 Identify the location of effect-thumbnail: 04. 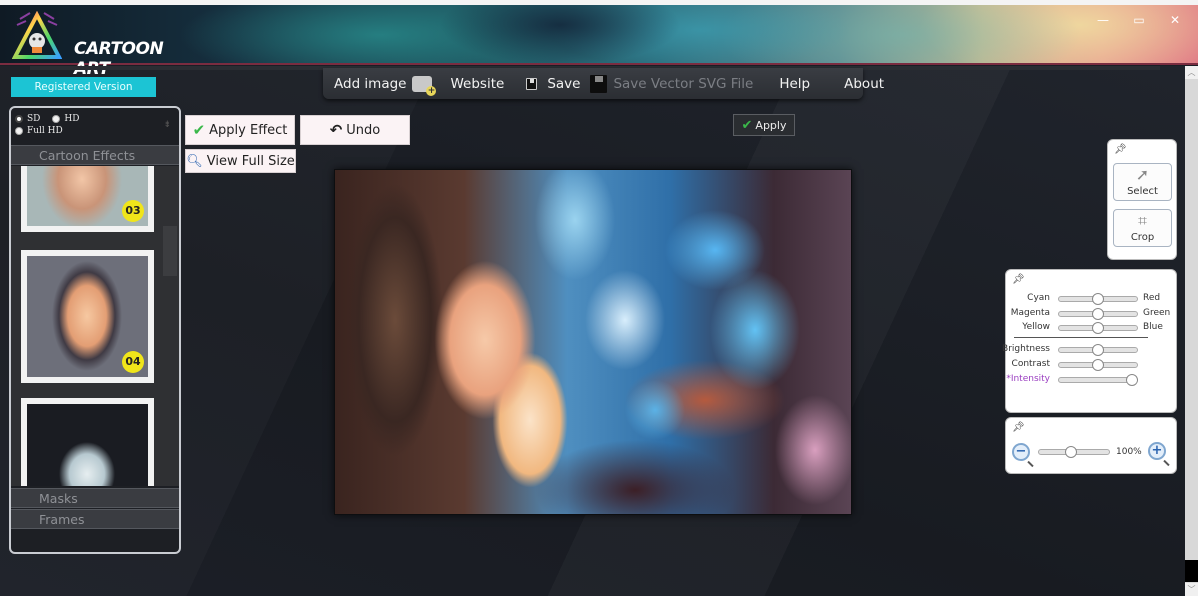
(87, 316).